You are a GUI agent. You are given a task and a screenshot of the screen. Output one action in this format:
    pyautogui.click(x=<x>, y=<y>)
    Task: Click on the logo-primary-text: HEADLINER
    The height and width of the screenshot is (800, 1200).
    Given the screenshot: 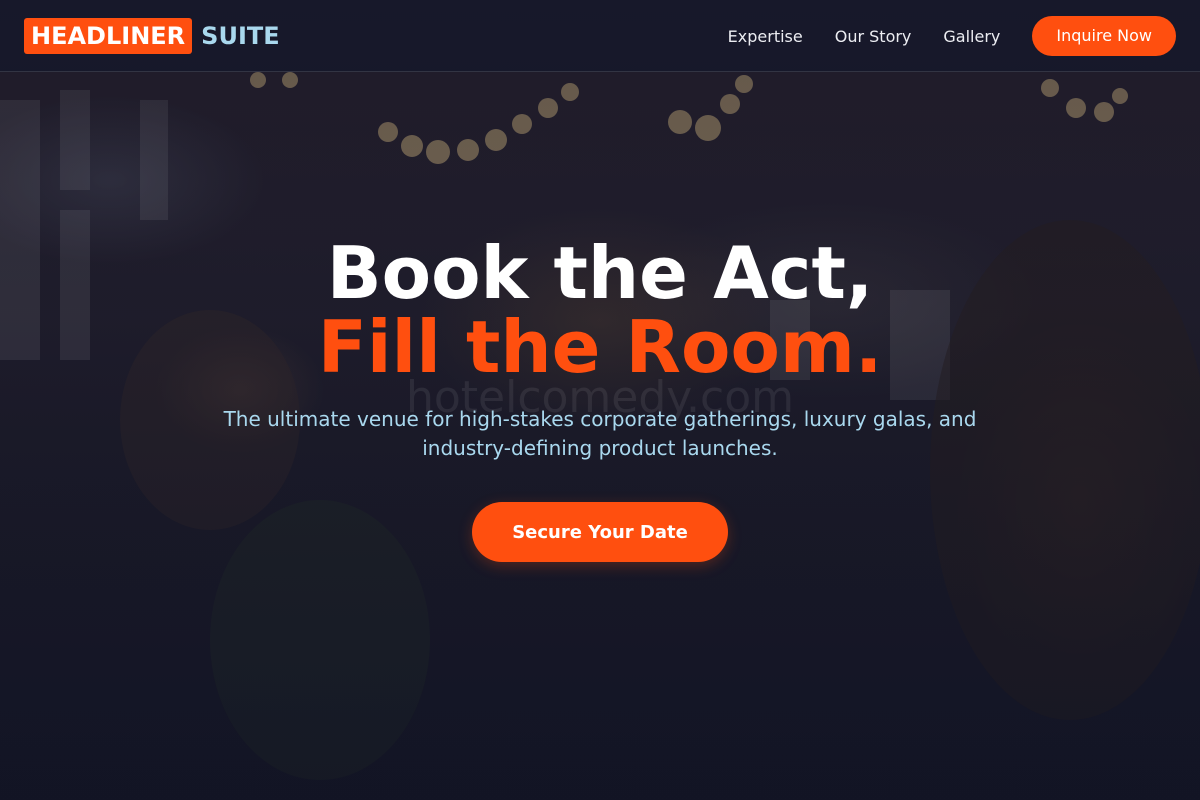 What is the action you would take?
    pyautogui.click(x=108, y=36)
    